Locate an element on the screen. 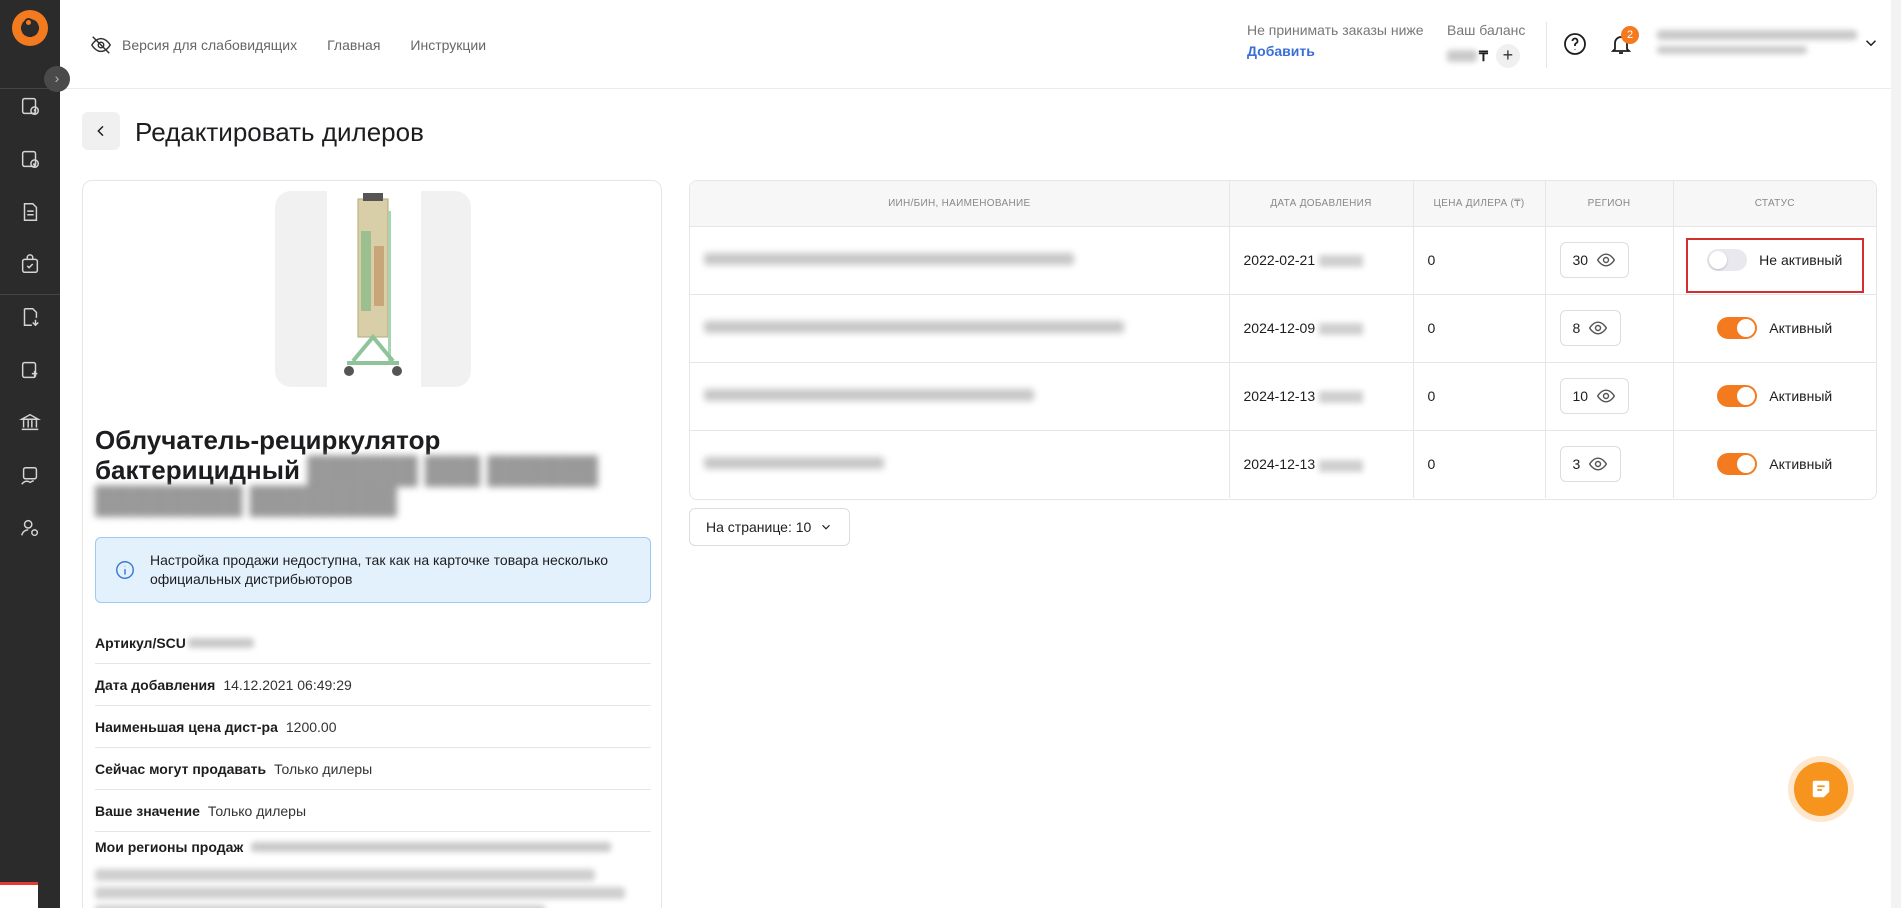 This screenshot has width=1901, height=908. region-button: 8 is located at coordinates (1590, 328).